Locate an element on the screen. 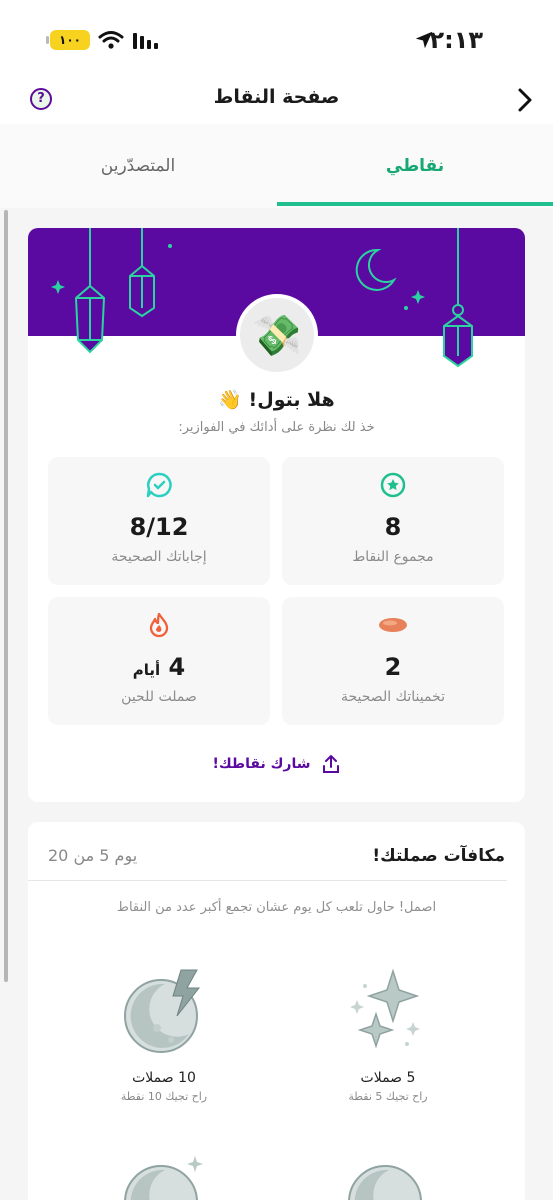  stat-label: إجاباتك الصحيحة is located at coordinates (159, 557).